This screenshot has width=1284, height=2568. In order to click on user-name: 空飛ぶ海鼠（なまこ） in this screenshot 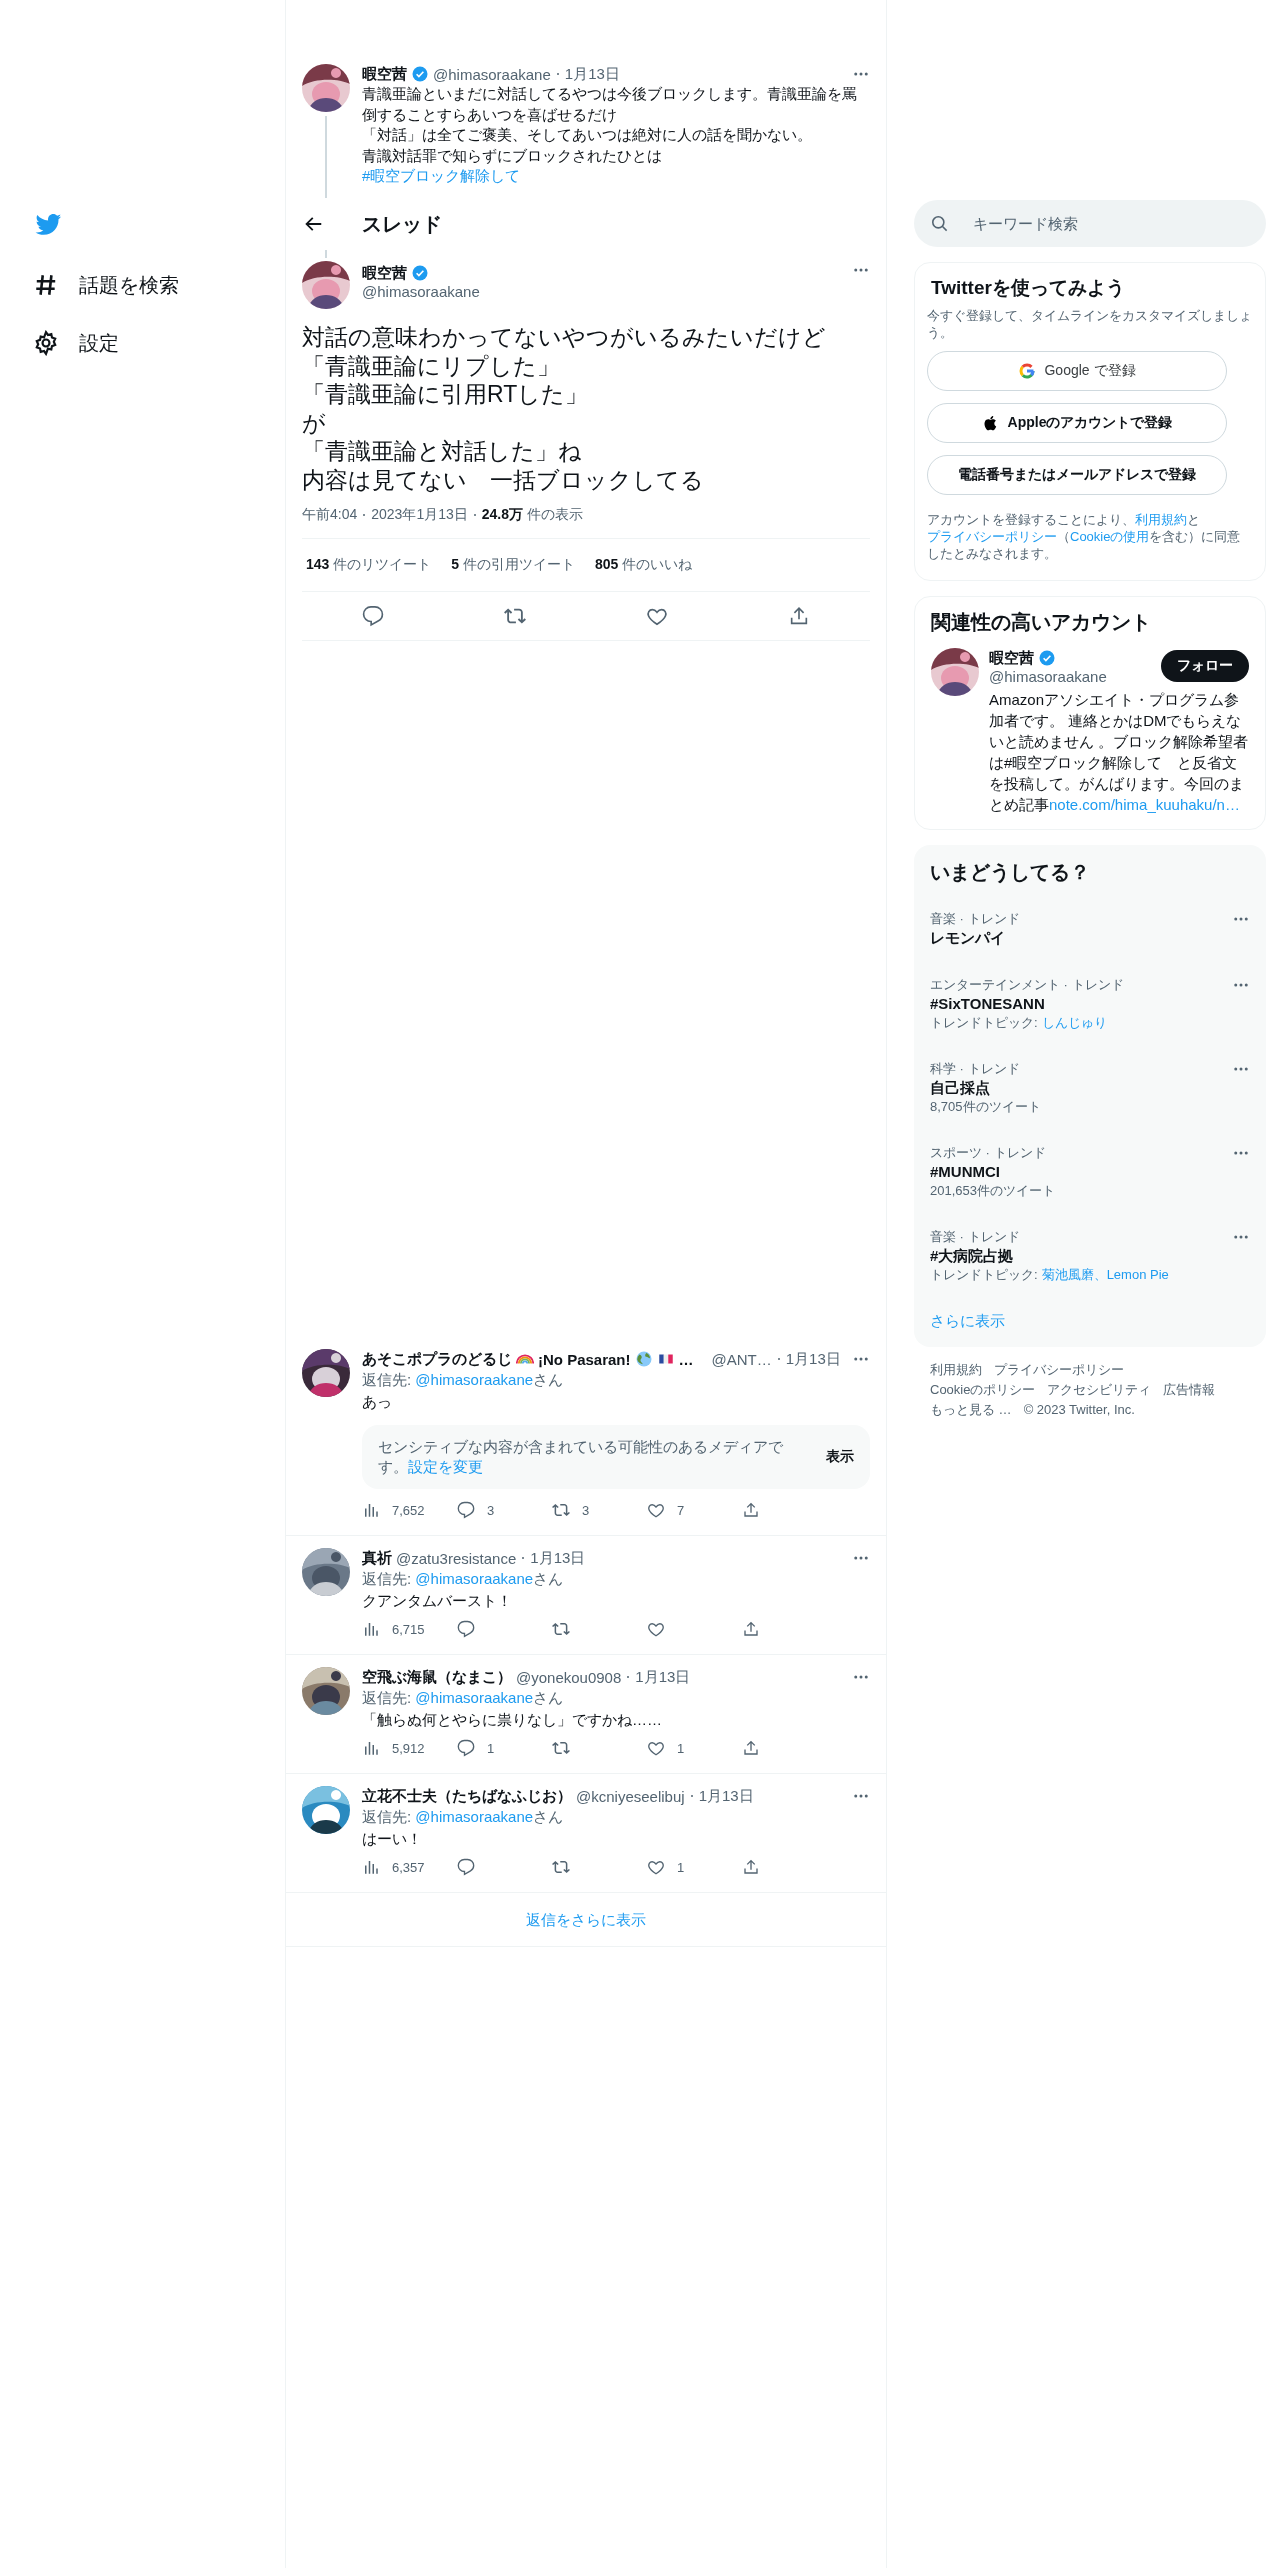, I will do `click(437, 1677)`.